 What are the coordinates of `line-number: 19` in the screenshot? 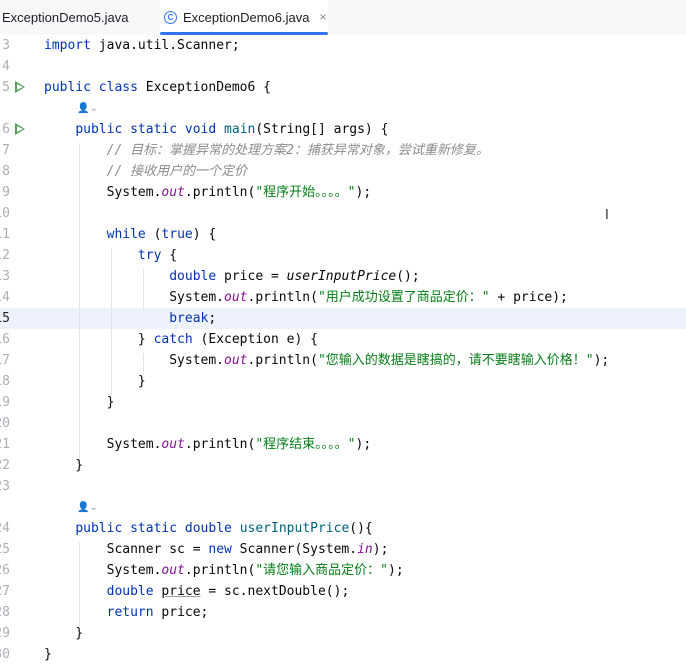 It's located at (5, 402).